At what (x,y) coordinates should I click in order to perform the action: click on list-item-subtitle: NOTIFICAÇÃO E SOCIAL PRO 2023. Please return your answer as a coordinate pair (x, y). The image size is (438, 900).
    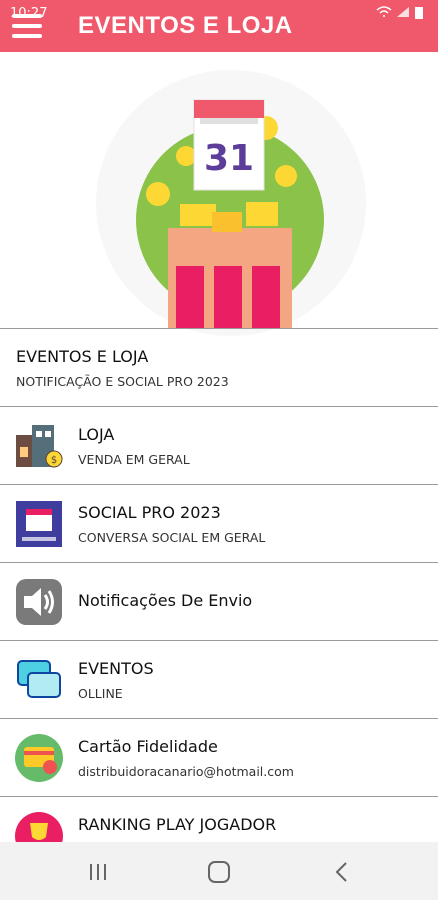
    Looking at the image, I should click on (122, 381).